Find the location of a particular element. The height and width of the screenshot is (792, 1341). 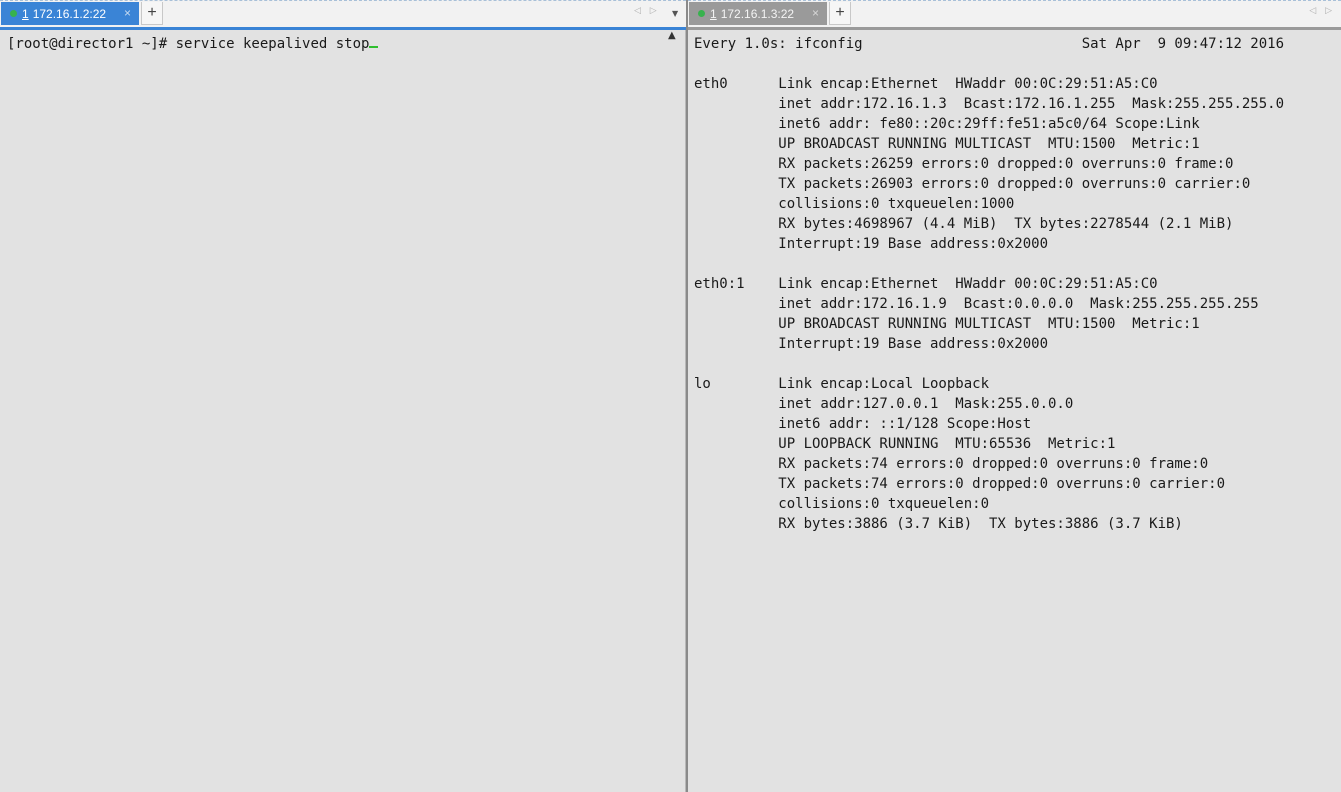

tab-session-172-16-1-3: 1 172.16.1.3:22 × is located at coordinates (758, 13).